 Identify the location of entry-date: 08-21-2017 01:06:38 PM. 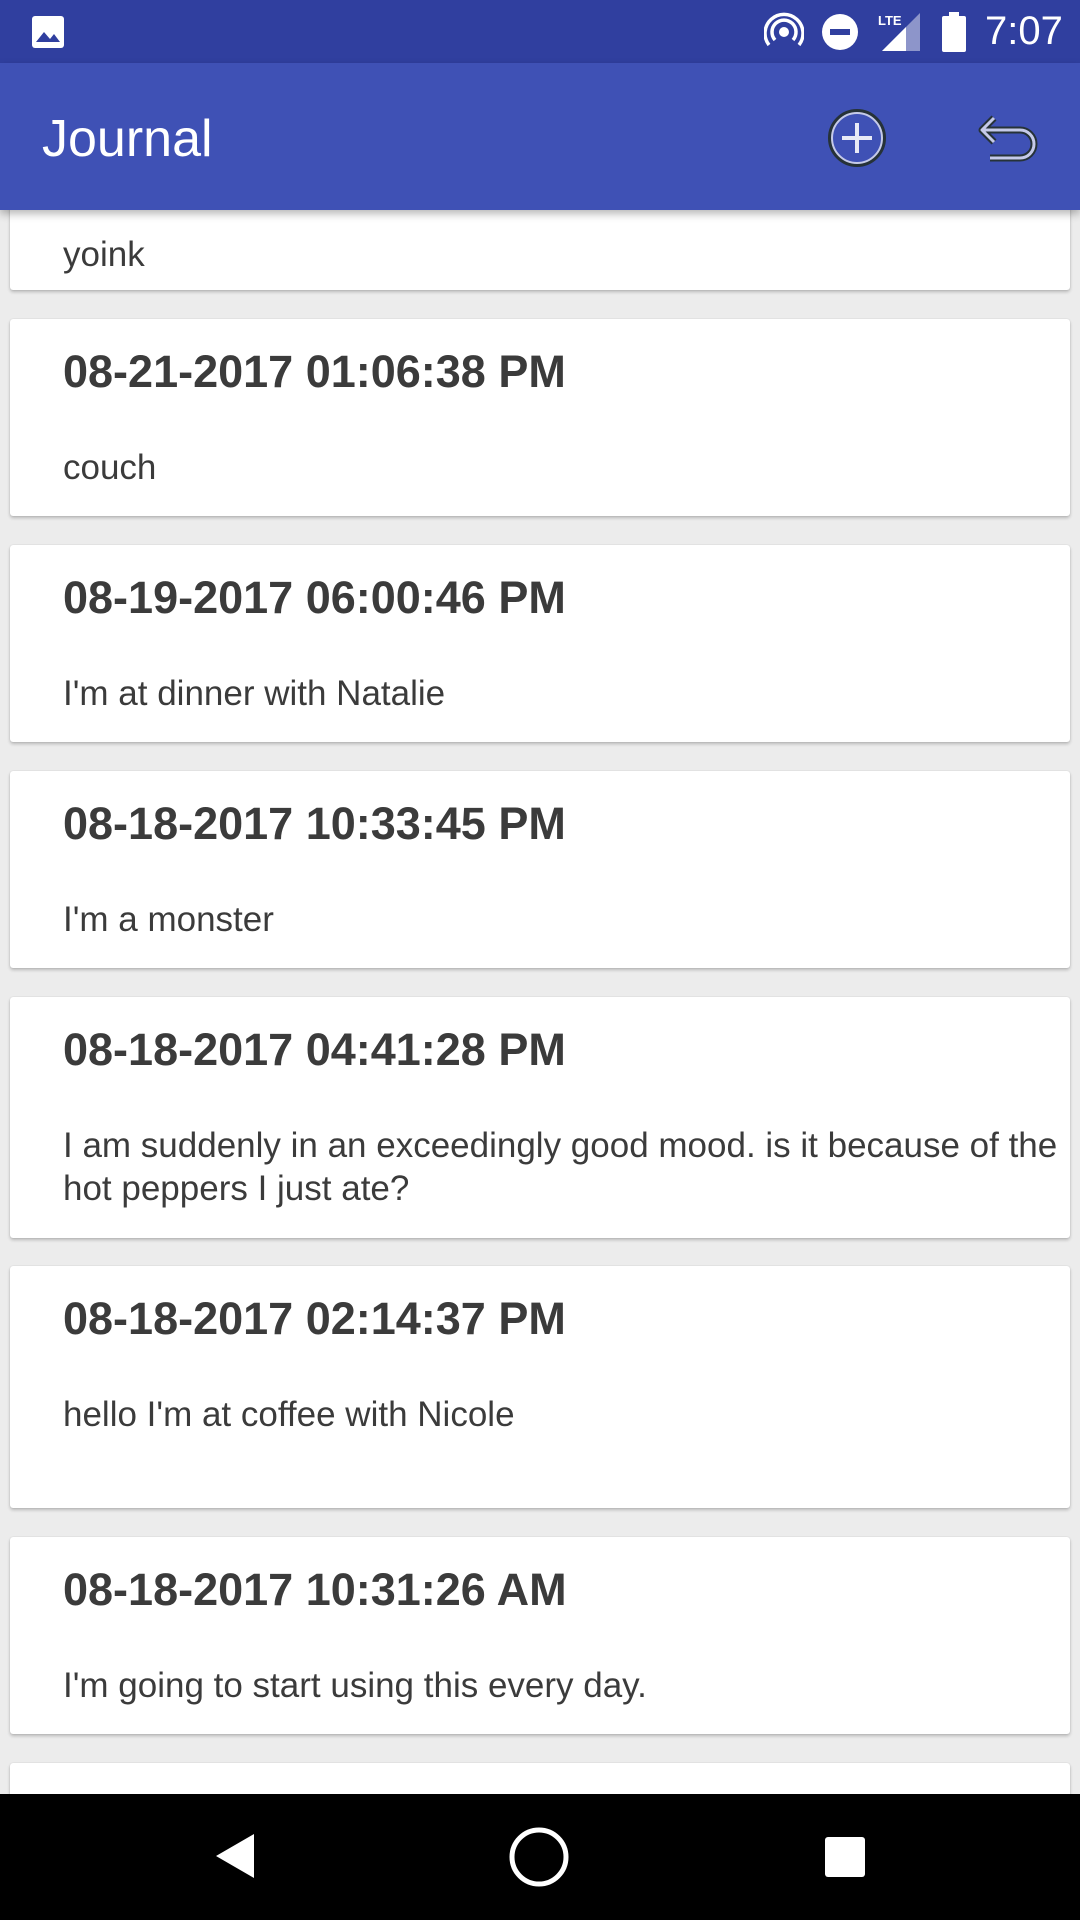
(314, 371).